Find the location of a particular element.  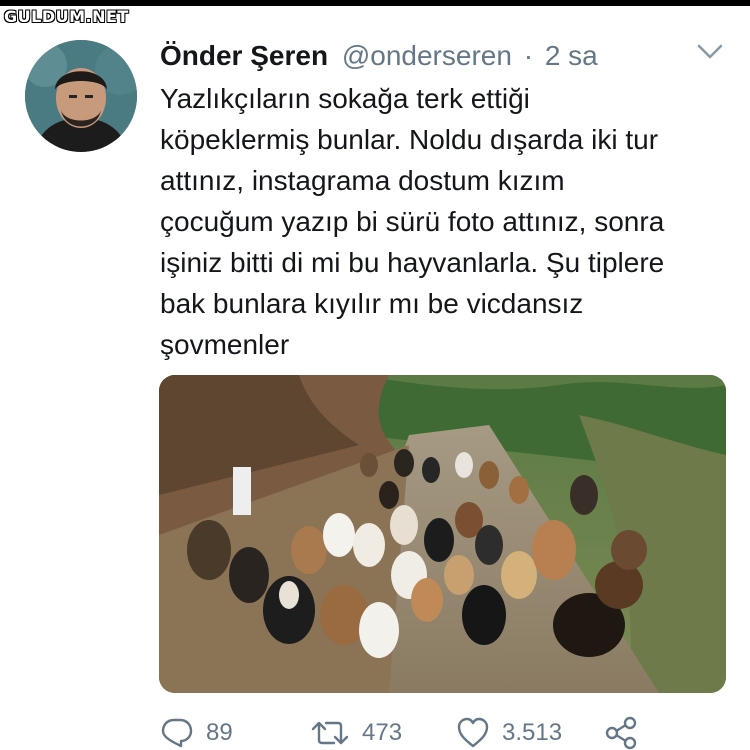

retweet-icon is located at coordinates (330, 733).